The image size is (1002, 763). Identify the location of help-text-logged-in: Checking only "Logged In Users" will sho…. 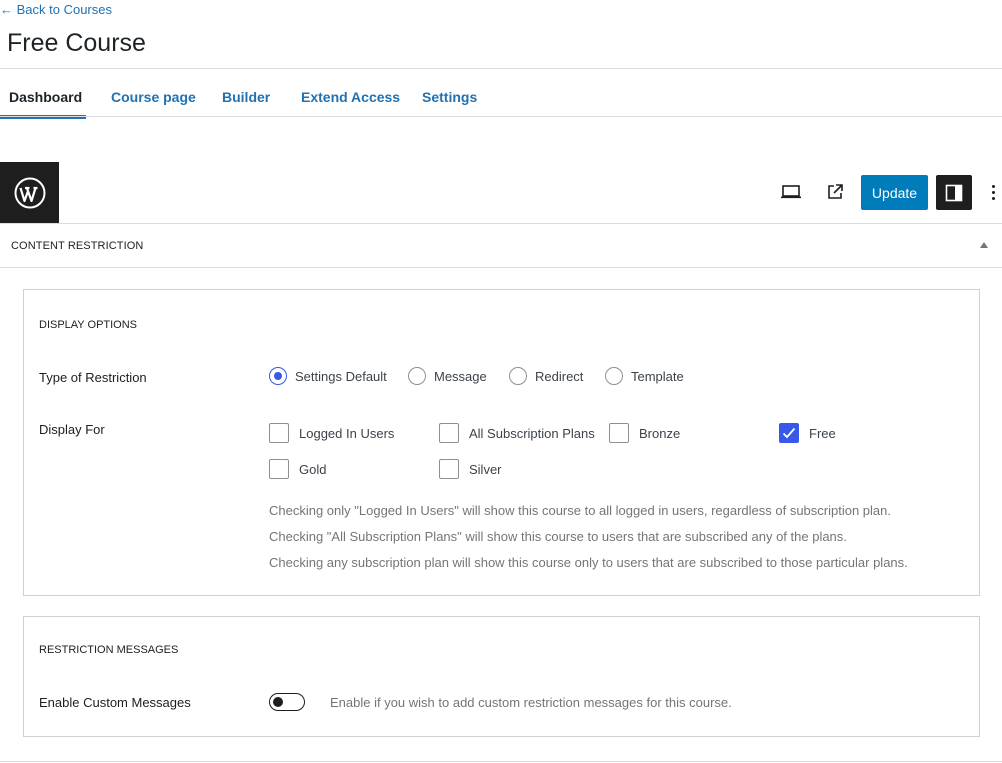
(580, 510).